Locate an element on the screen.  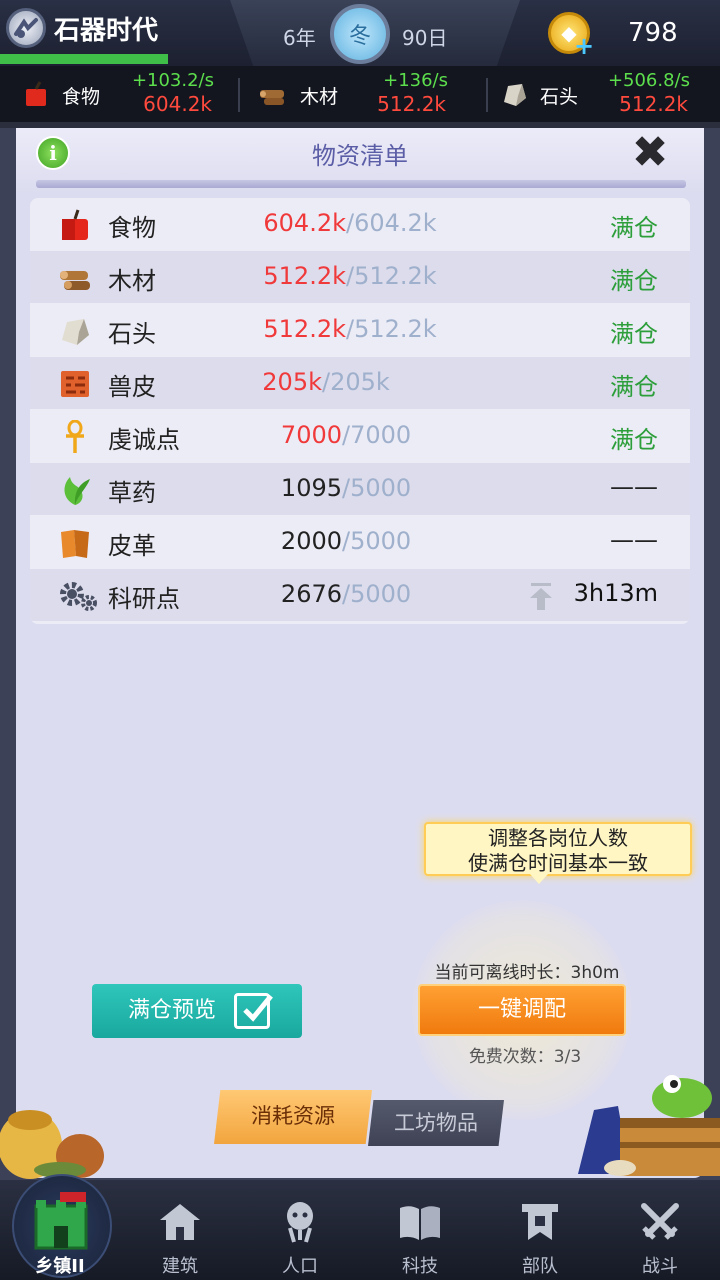
coin-count: 798 is located at coordinates (653, 33).